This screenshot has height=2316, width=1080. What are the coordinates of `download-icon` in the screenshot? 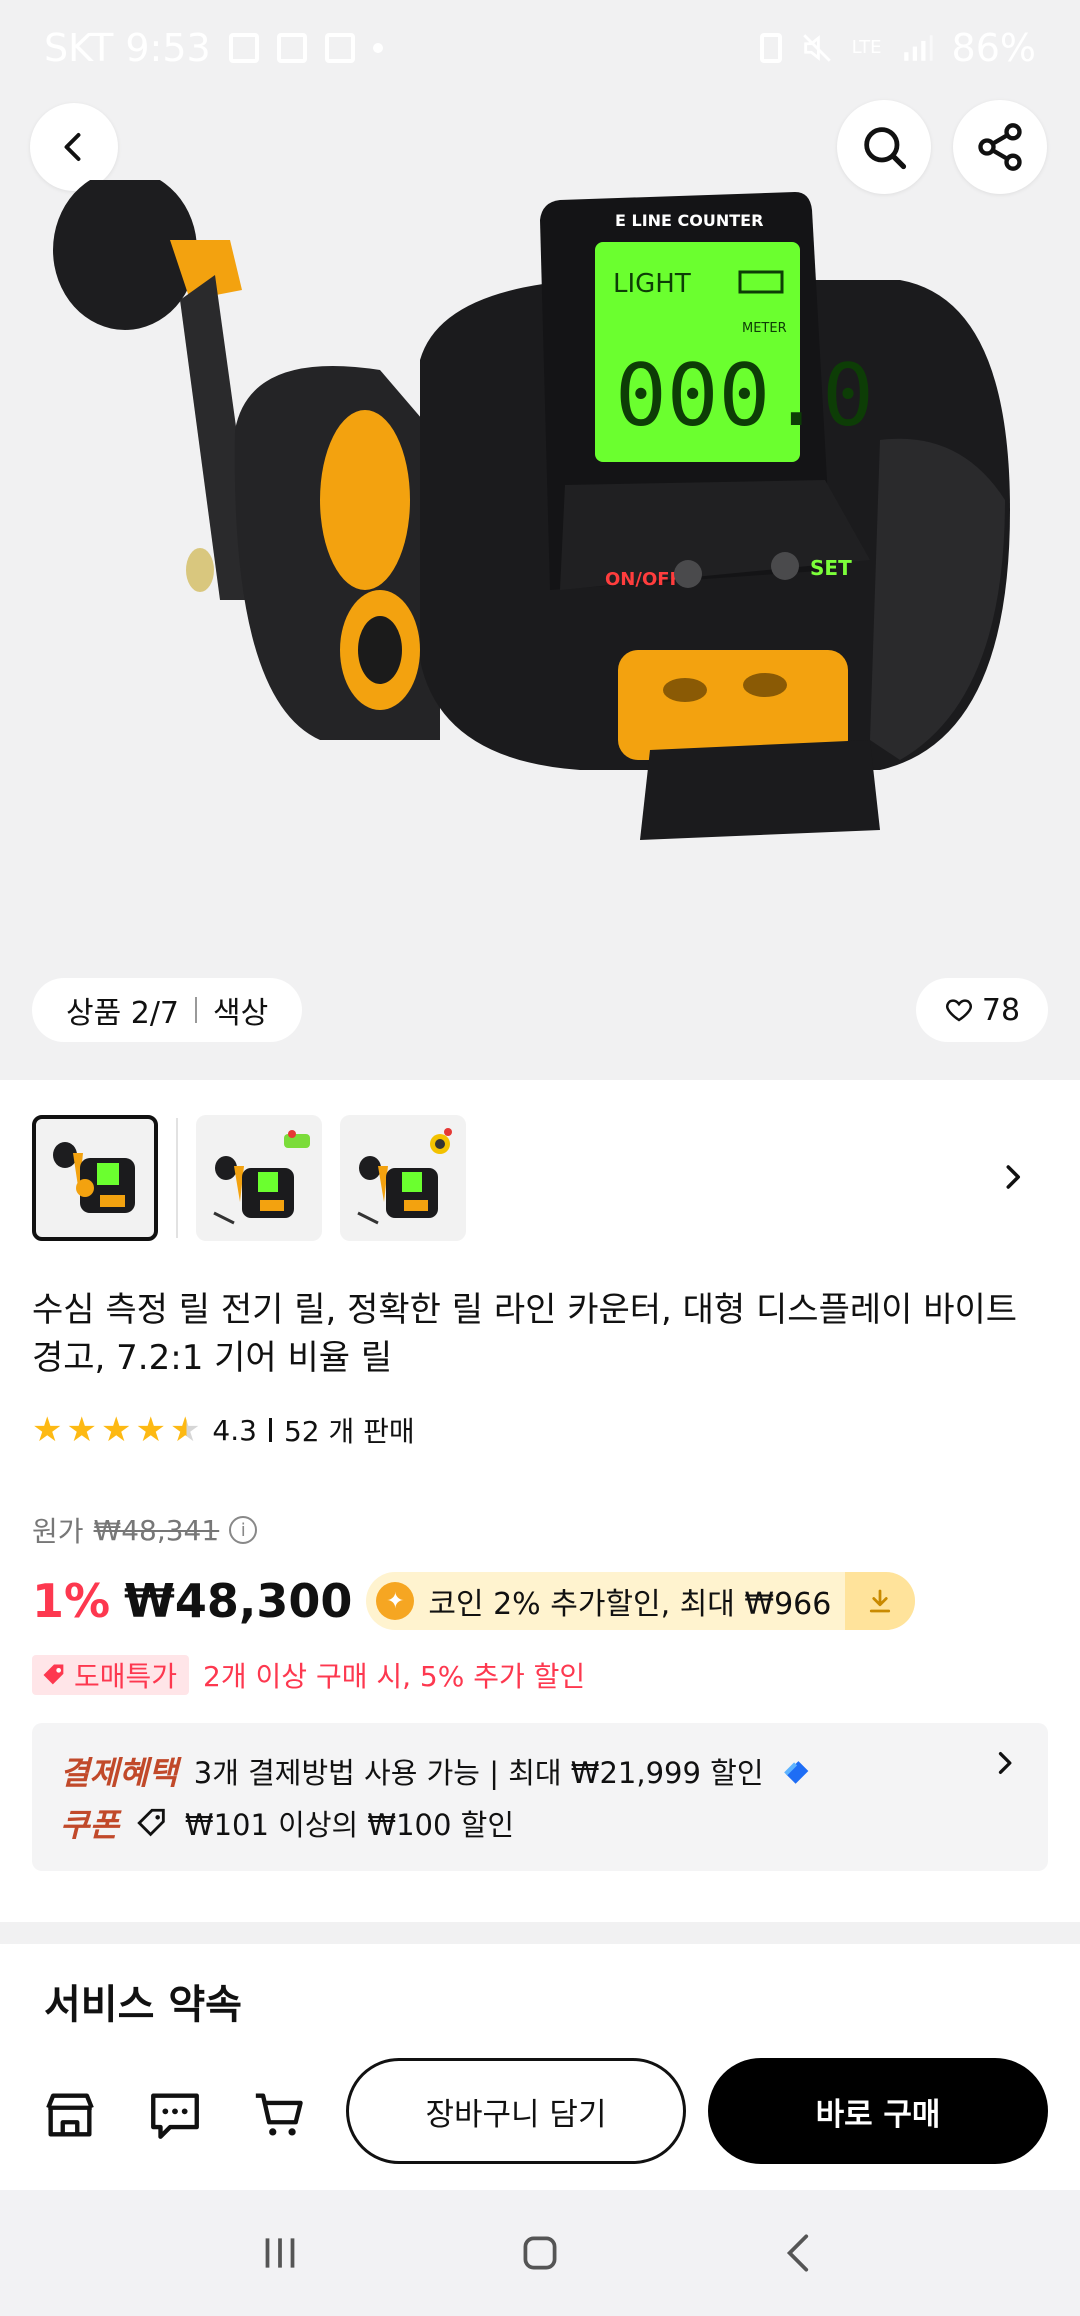 It's located at (880, 1601).